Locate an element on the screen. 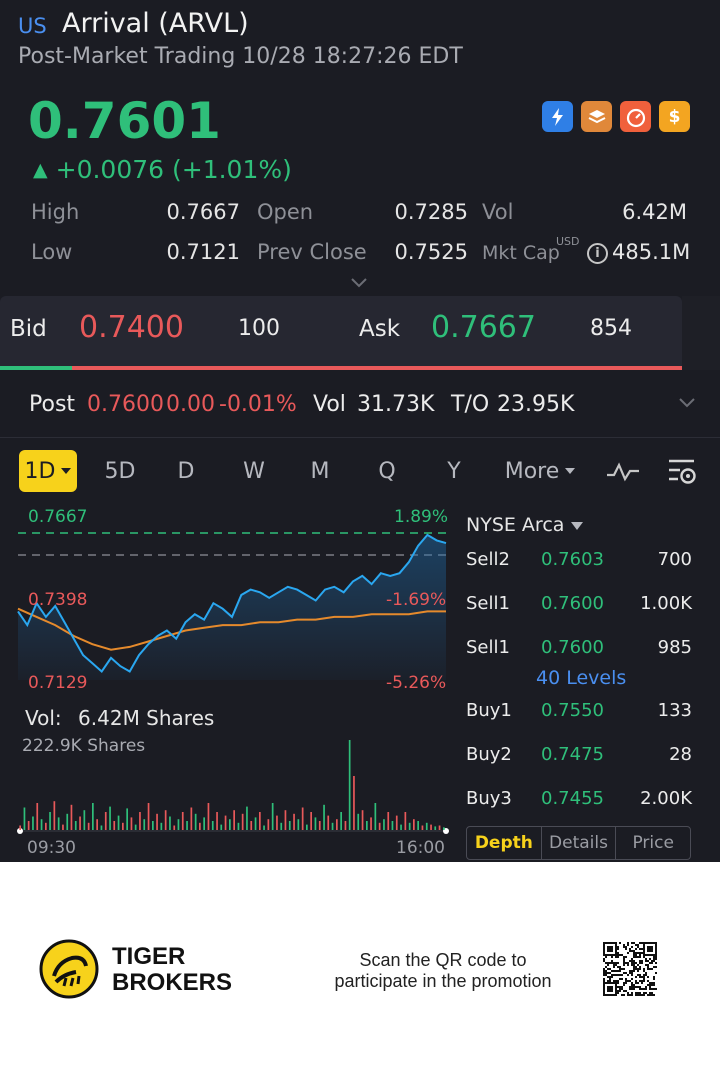  info-icon: i is located at coordinates (597, 253).